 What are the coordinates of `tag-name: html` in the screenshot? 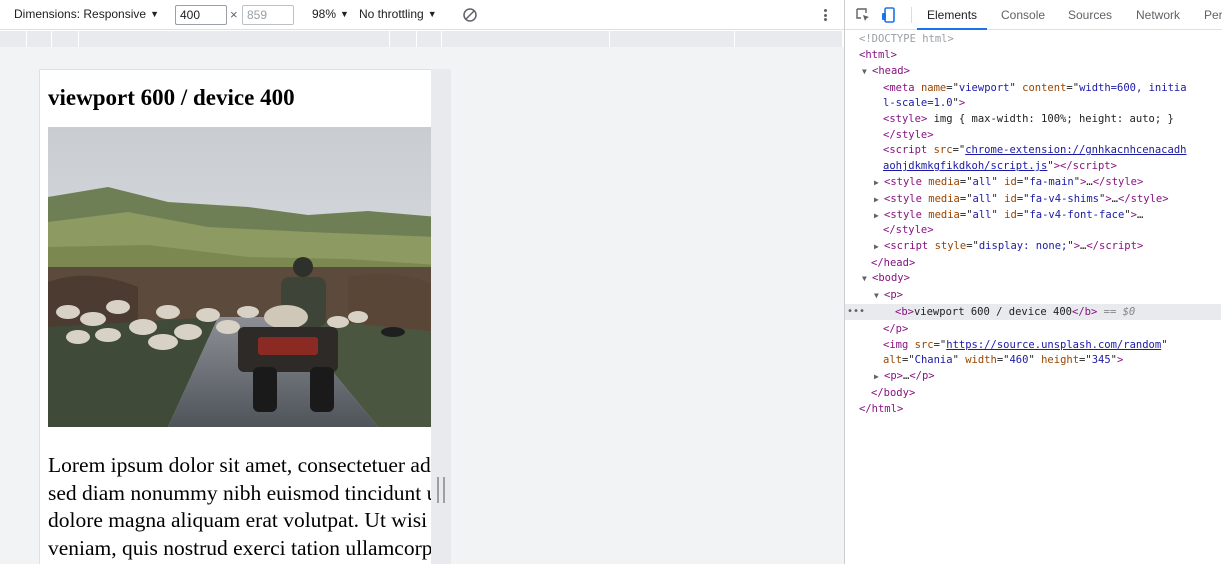 It's located at (878, 55).